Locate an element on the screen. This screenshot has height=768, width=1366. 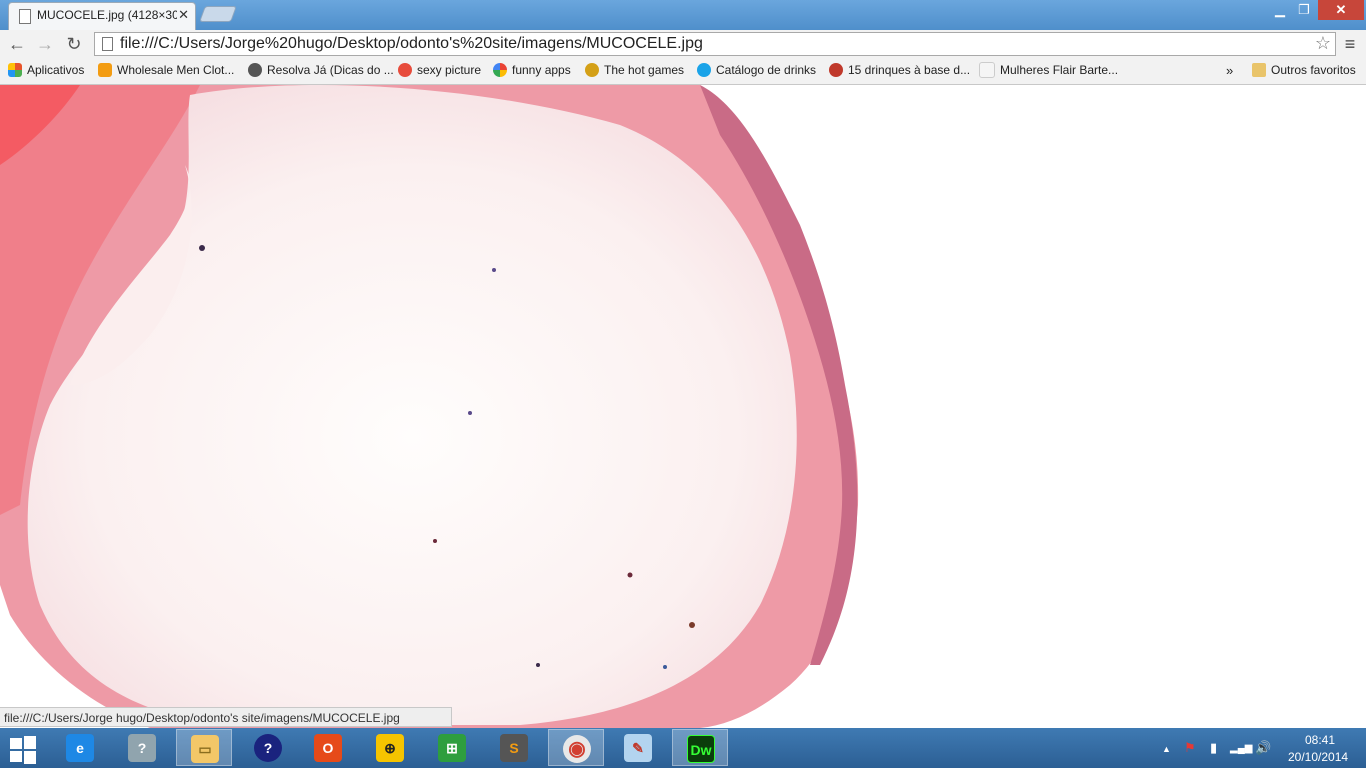
close-window-button: ✕ is located at coordinates (1341, 10).